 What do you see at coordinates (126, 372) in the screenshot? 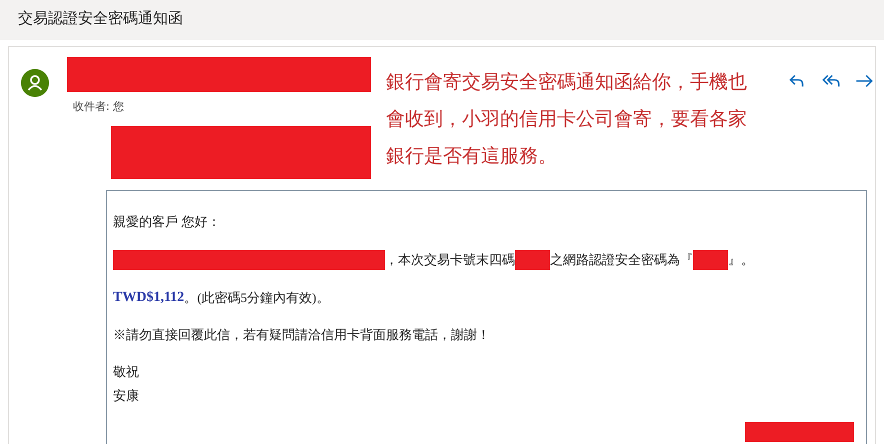
I see `body-text: 敬祝` at bounding box center [126, 372].